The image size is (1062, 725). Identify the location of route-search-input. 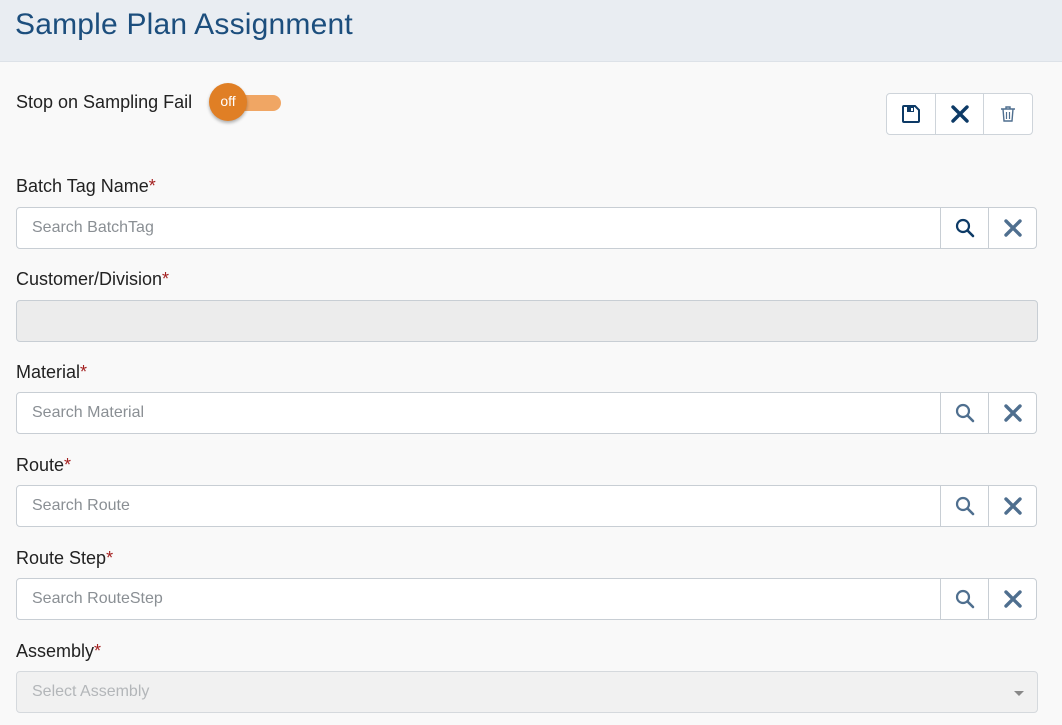
(478, 506).